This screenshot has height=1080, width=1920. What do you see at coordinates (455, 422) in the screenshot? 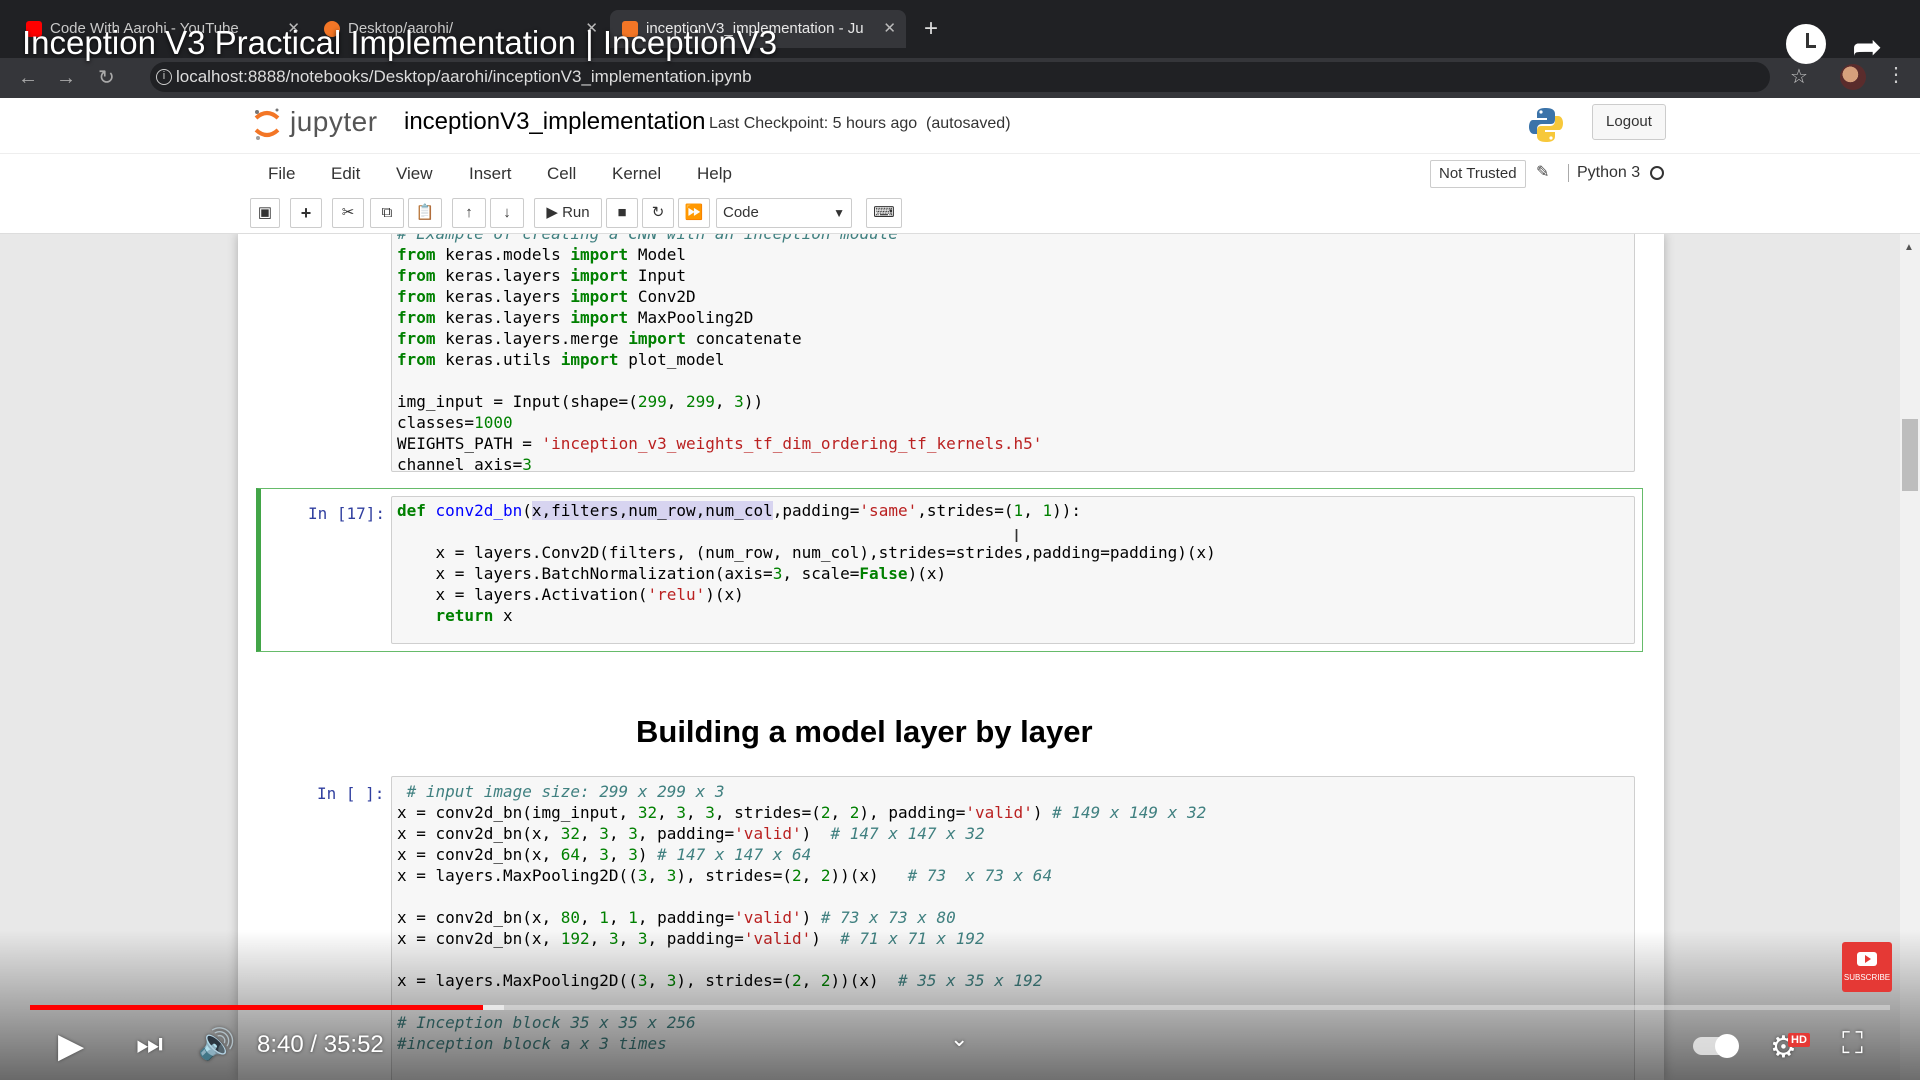
I see `code-line: classes=1000` at bounding box center [455, 422].